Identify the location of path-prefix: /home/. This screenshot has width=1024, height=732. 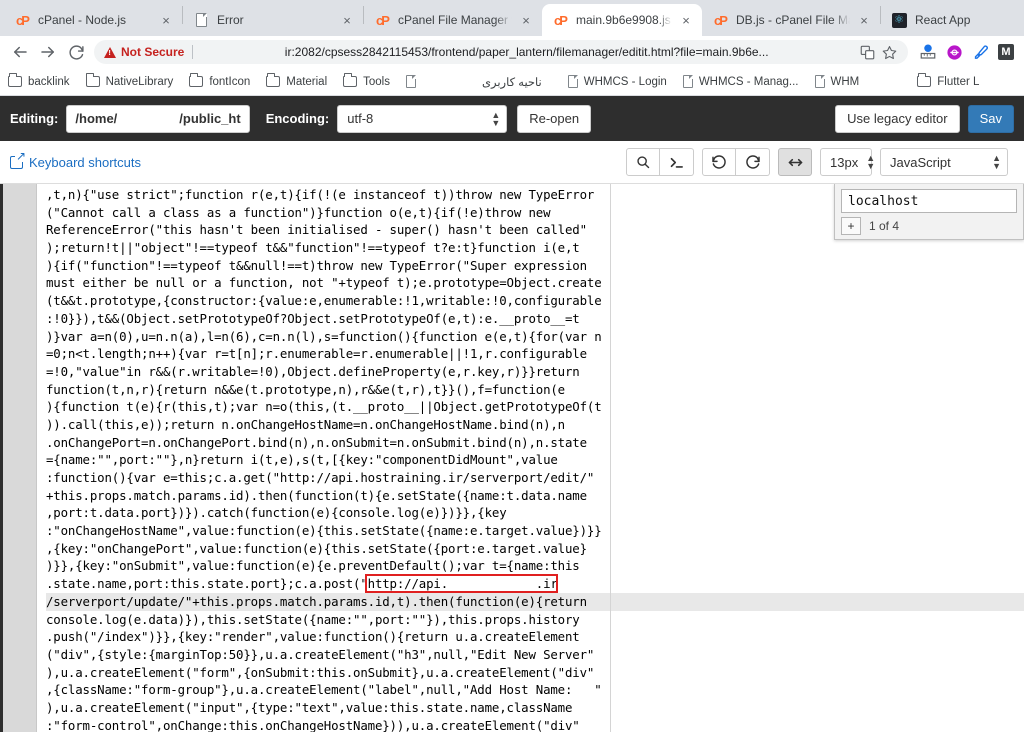
(96, 118).